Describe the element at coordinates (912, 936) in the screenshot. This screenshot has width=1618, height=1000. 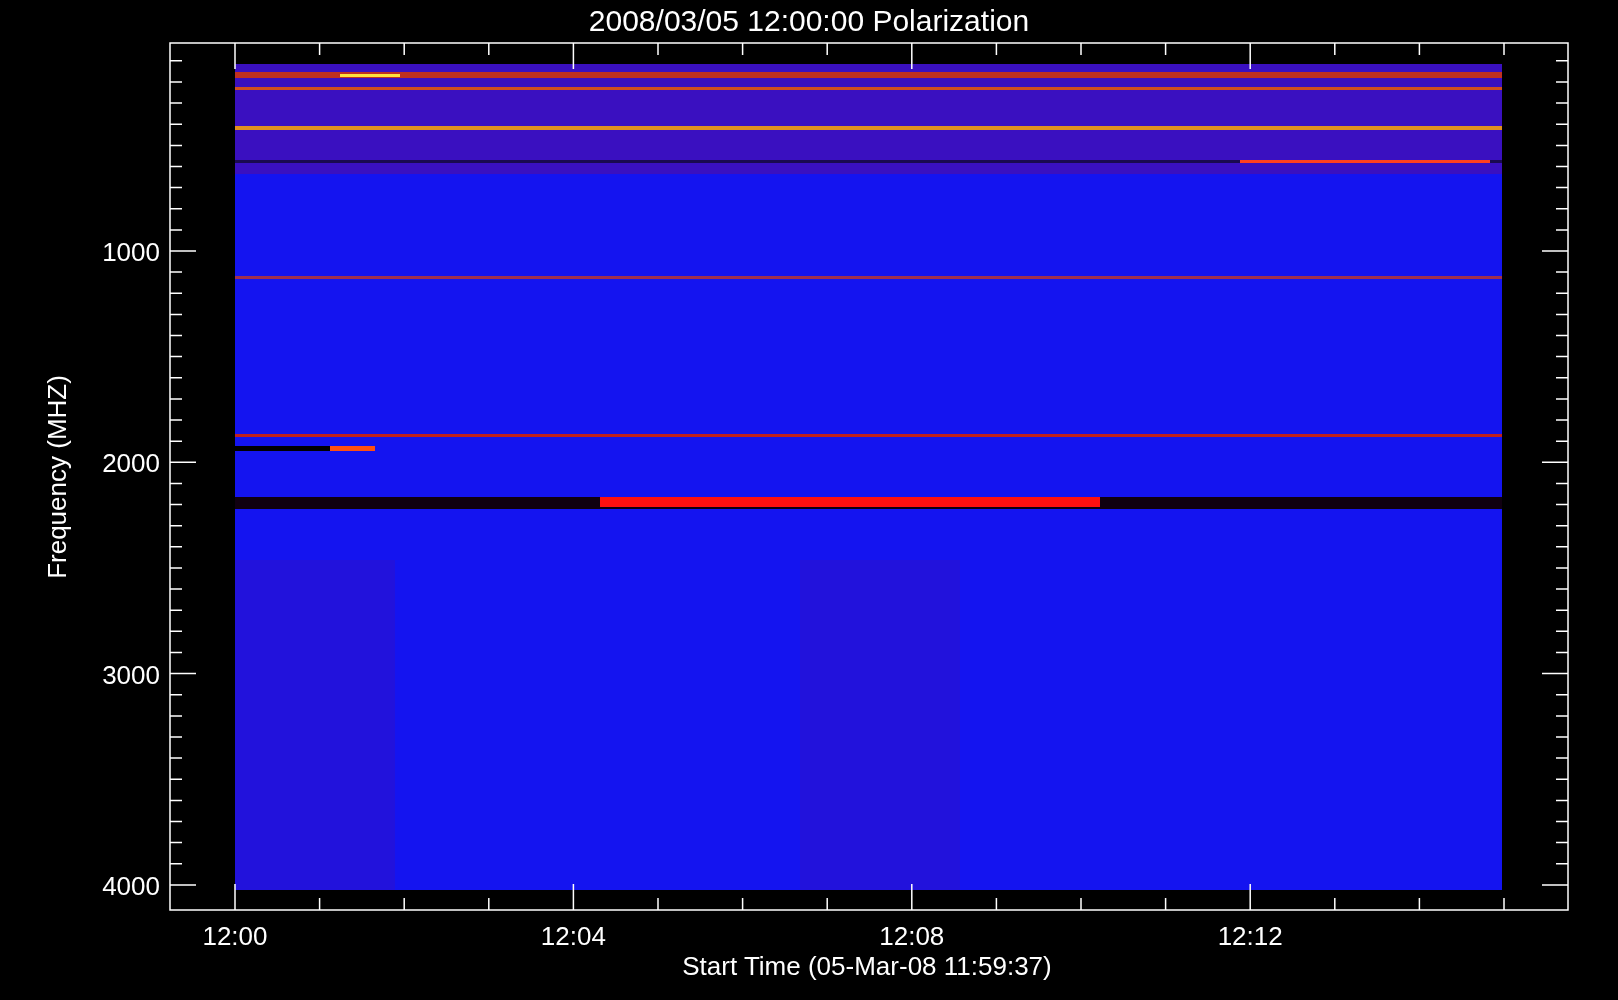
I see `x-tick-label: 12:08` at that location.